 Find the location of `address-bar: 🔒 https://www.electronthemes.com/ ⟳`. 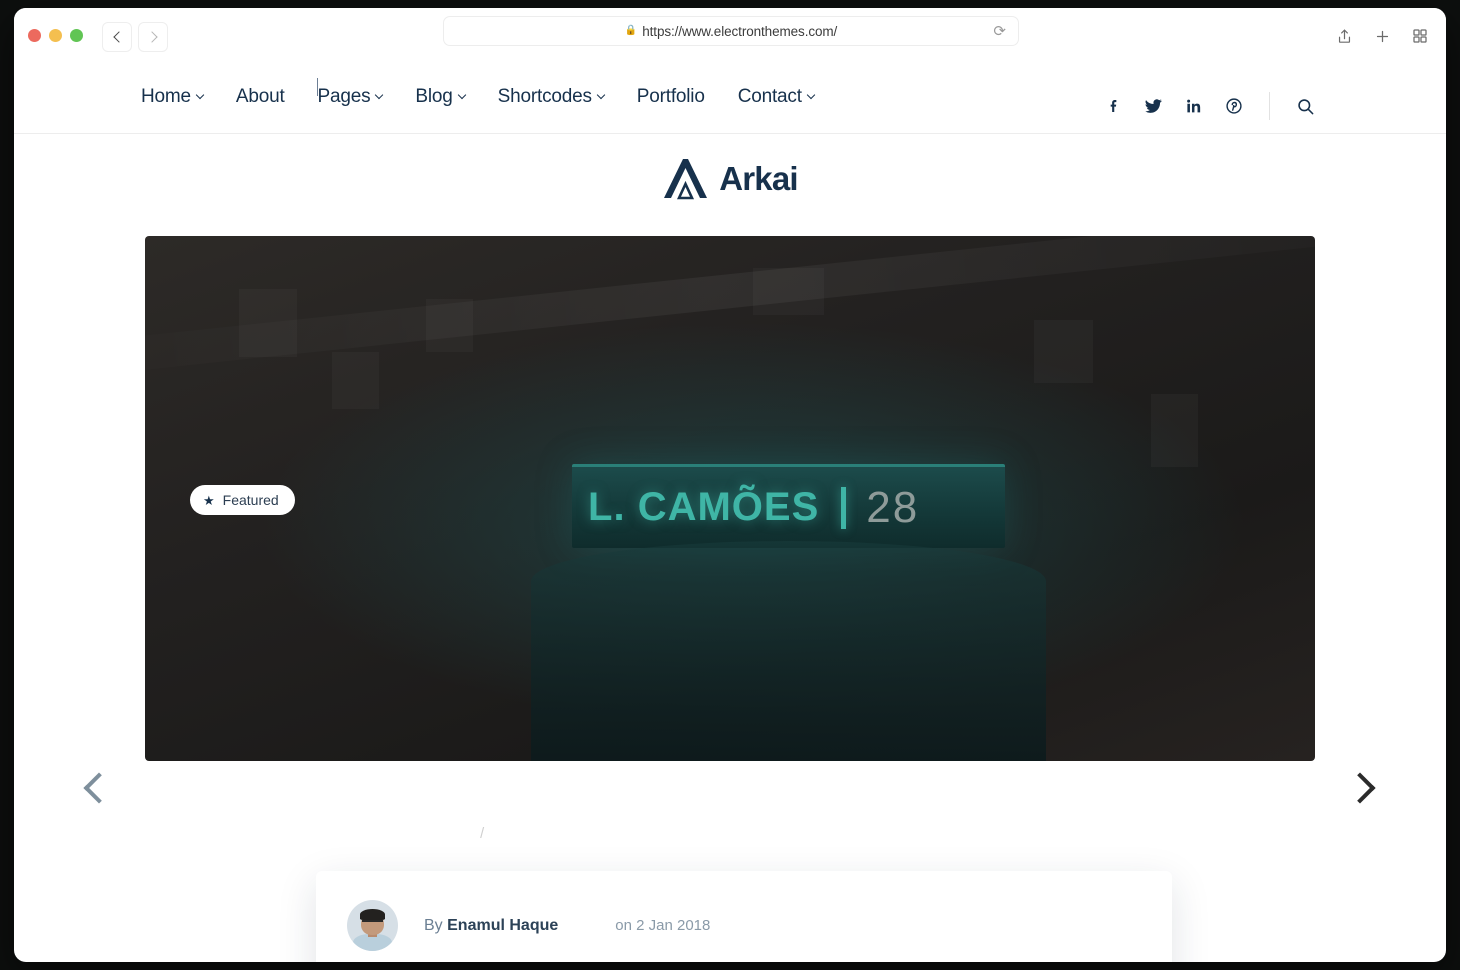

address-bar: 🔒 https://www.electronthemes.com/ ⟳ is located at coordinates (731, 31).